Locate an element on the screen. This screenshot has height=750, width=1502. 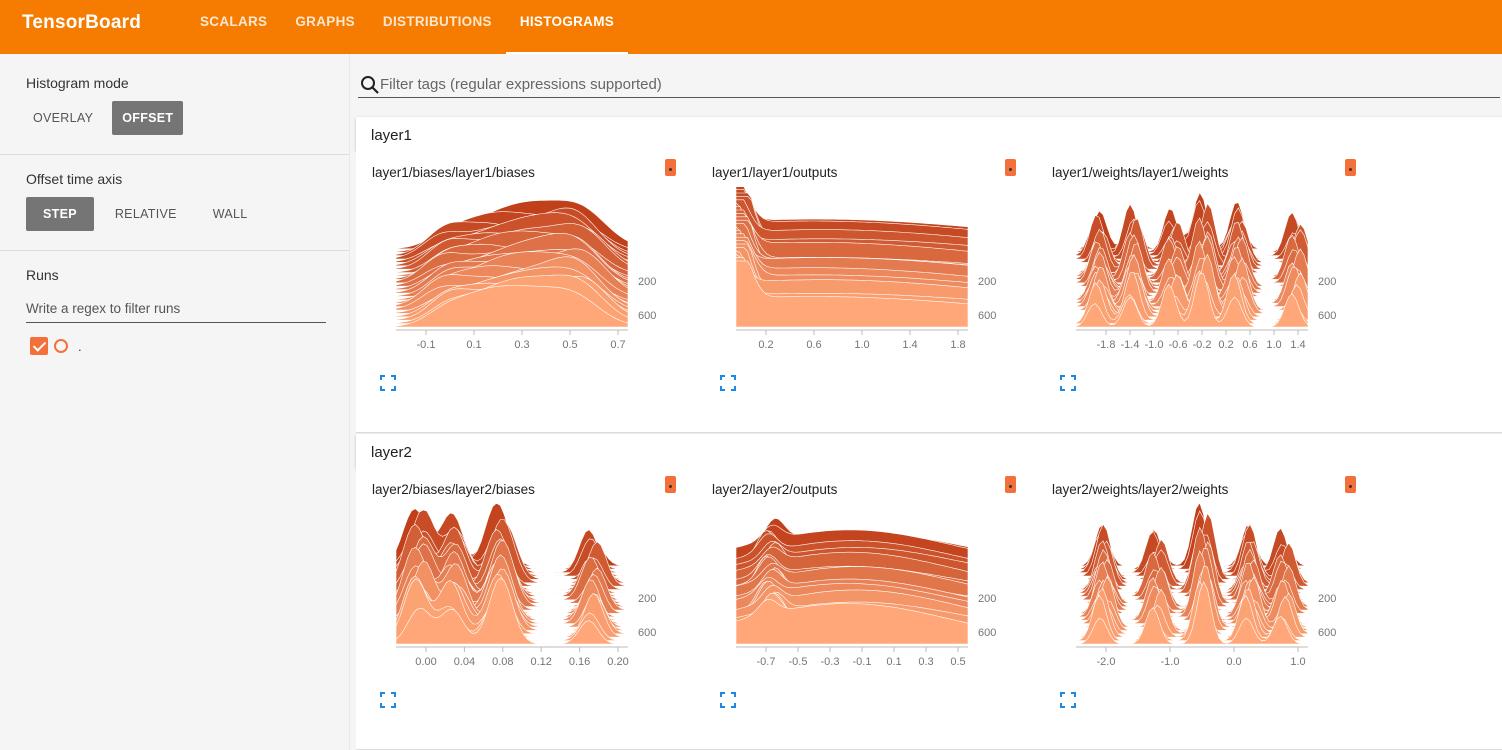
category-header-layer1: layer1 is located at coordinates (929, 134).